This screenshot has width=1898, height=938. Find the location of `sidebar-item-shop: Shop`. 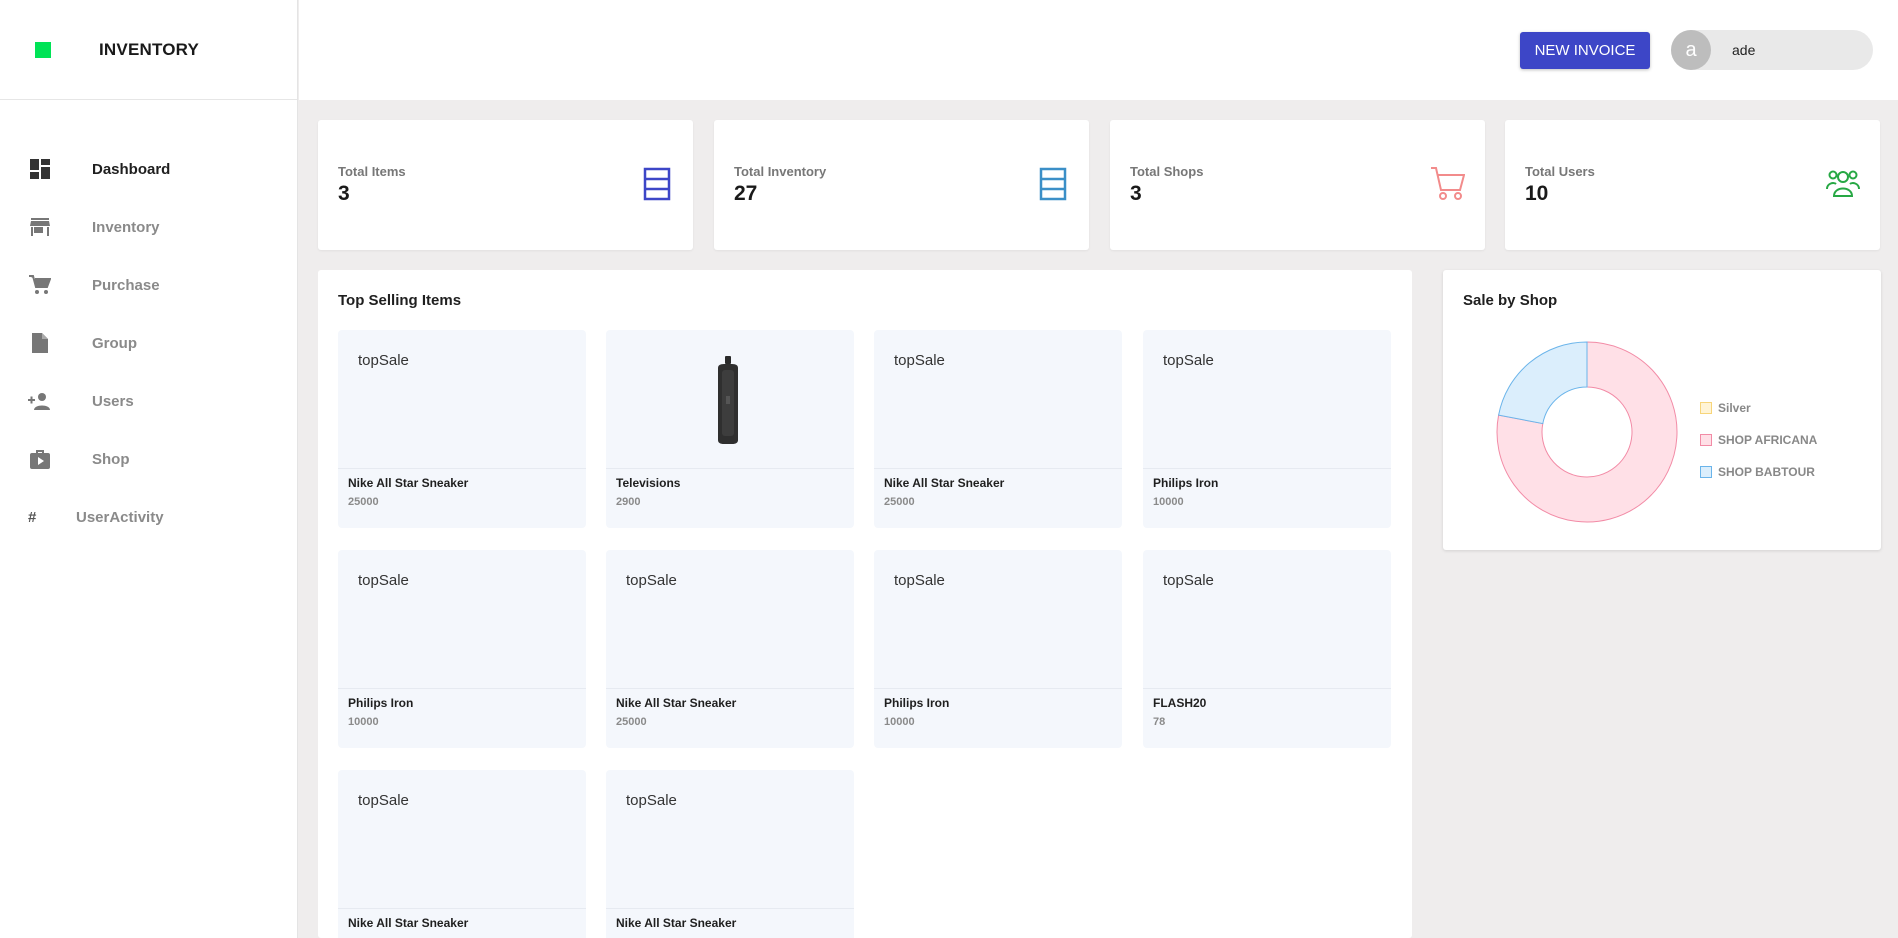

sidebar-item-shop: Shop is located at coordinates (148, 459).